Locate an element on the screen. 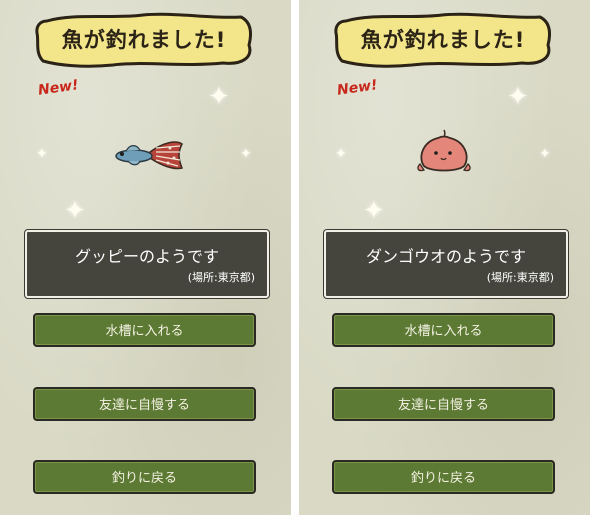  fish-info-box: グッピーのようです (場所:東京都) is located at coordinates (147, 264).